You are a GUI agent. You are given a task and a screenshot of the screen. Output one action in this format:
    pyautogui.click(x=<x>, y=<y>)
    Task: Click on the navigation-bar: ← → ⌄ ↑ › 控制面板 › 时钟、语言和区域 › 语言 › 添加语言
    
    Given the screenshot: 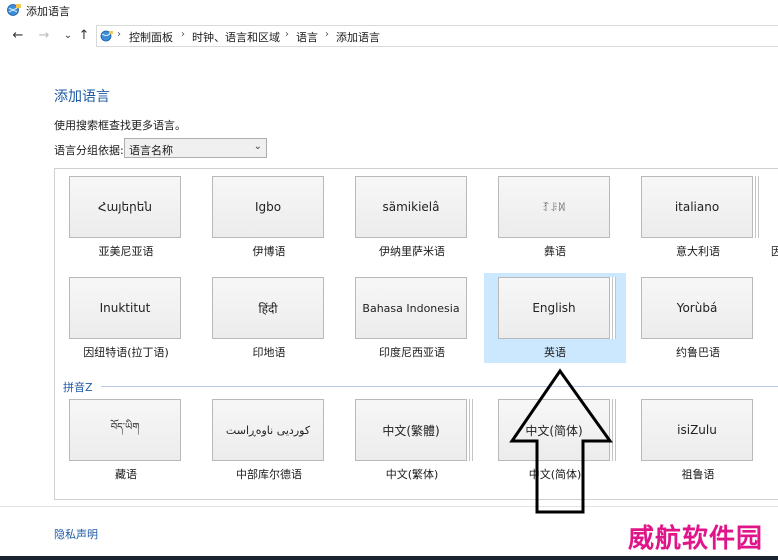 What is the action you would take?
    pyautogui.click(x=389, y=37)
    